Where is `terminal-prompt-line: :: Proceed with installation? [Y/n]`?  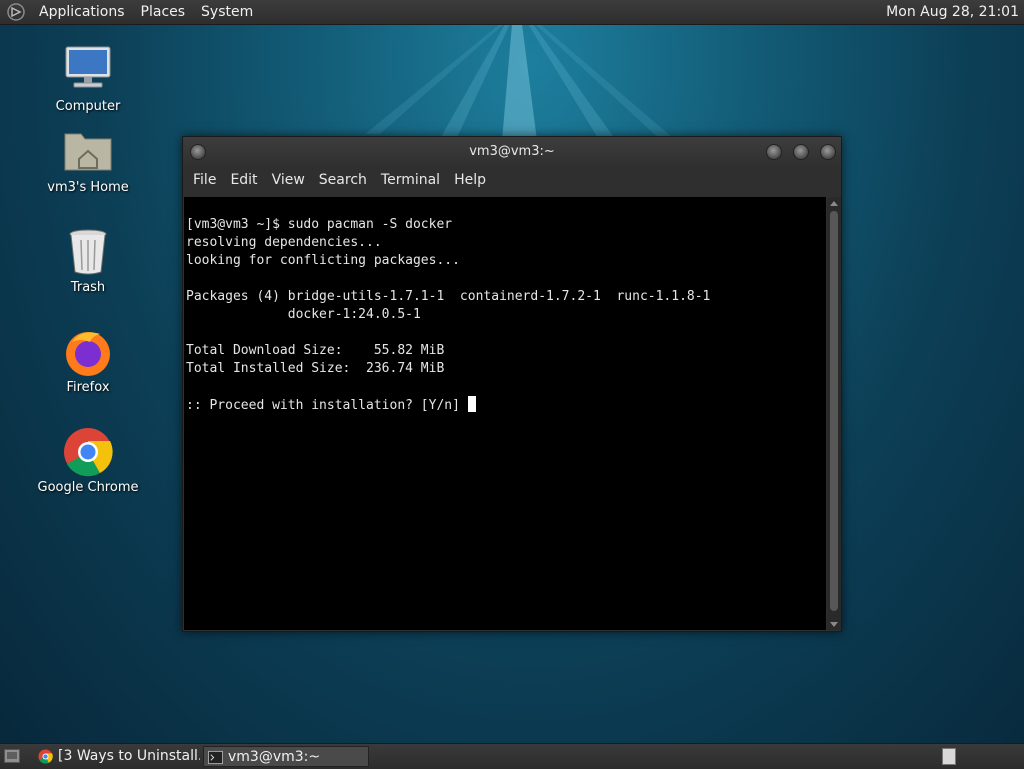
terminal-prompt-line: :: Proceed with installation? [Y/n] is located at coordinates (506, 405).